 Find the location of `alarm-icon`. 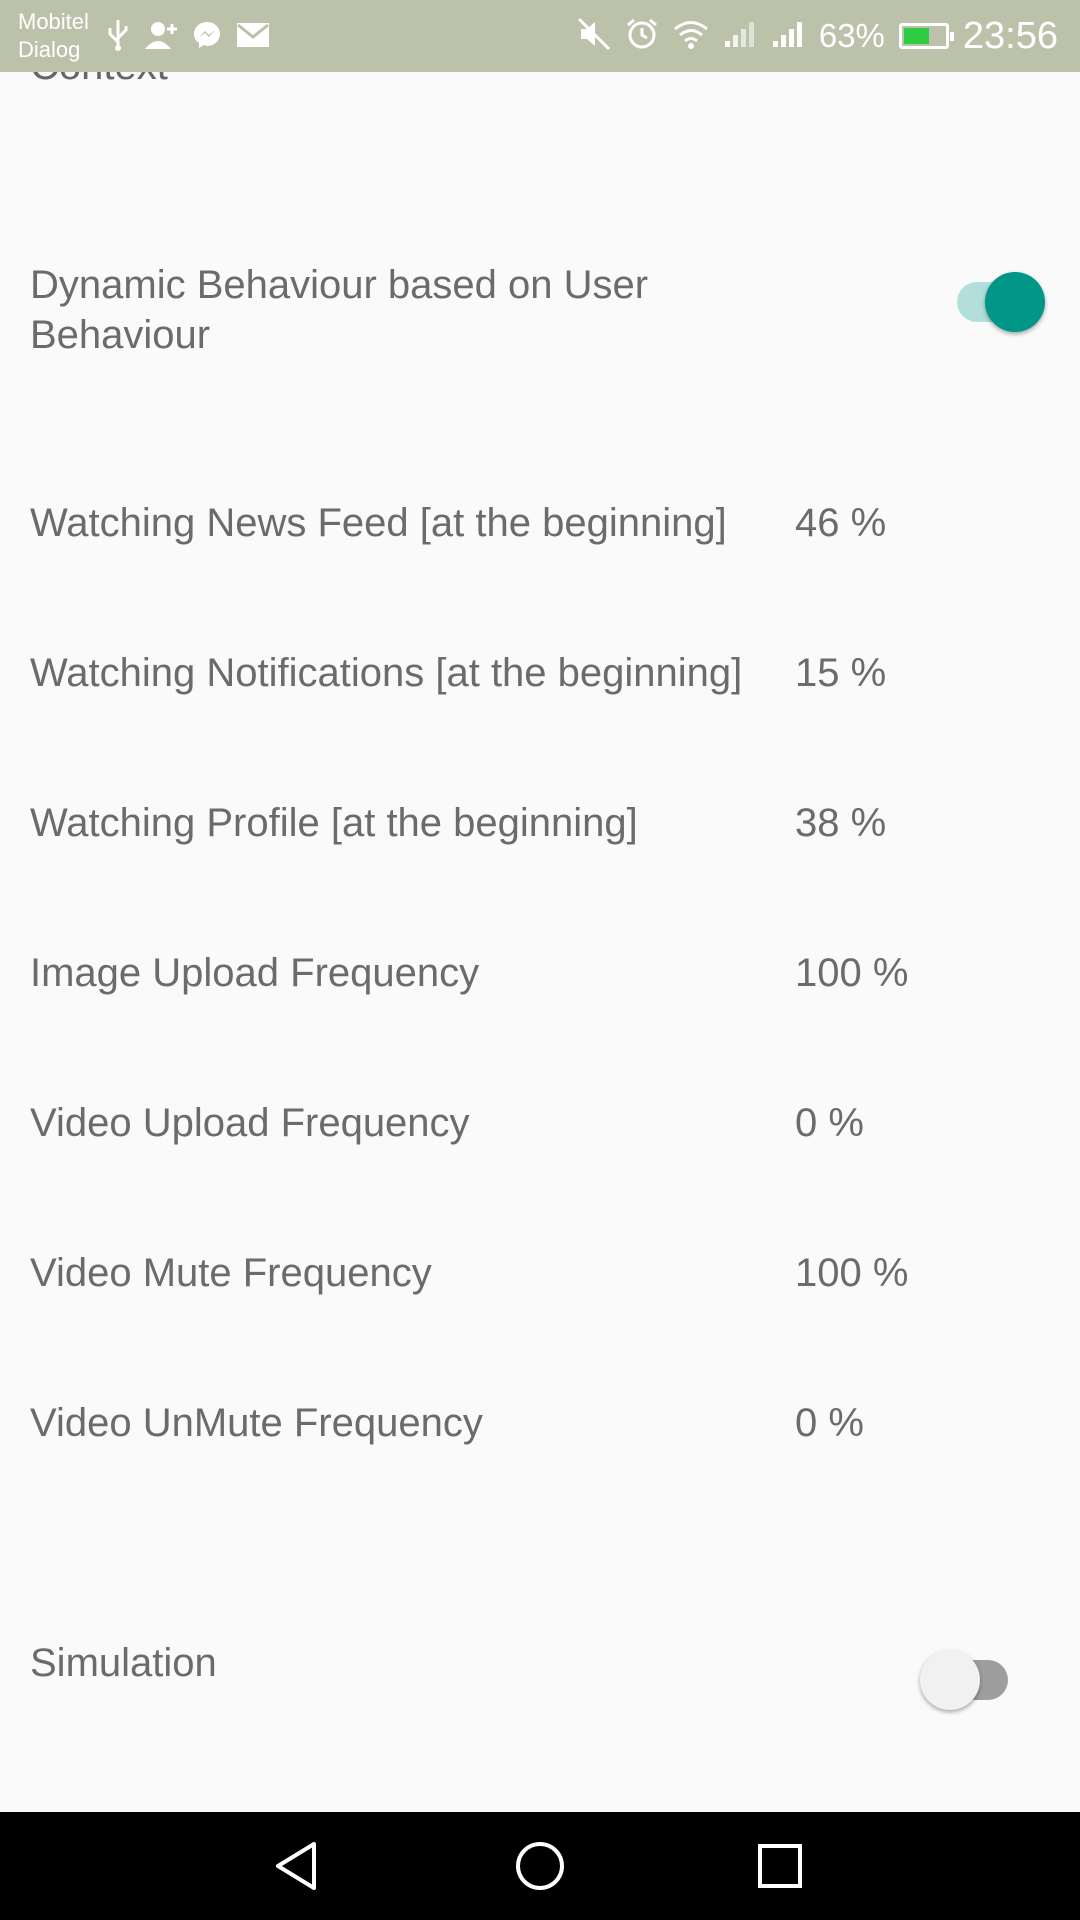

alarm-icon is located at coordinates (642, 36).